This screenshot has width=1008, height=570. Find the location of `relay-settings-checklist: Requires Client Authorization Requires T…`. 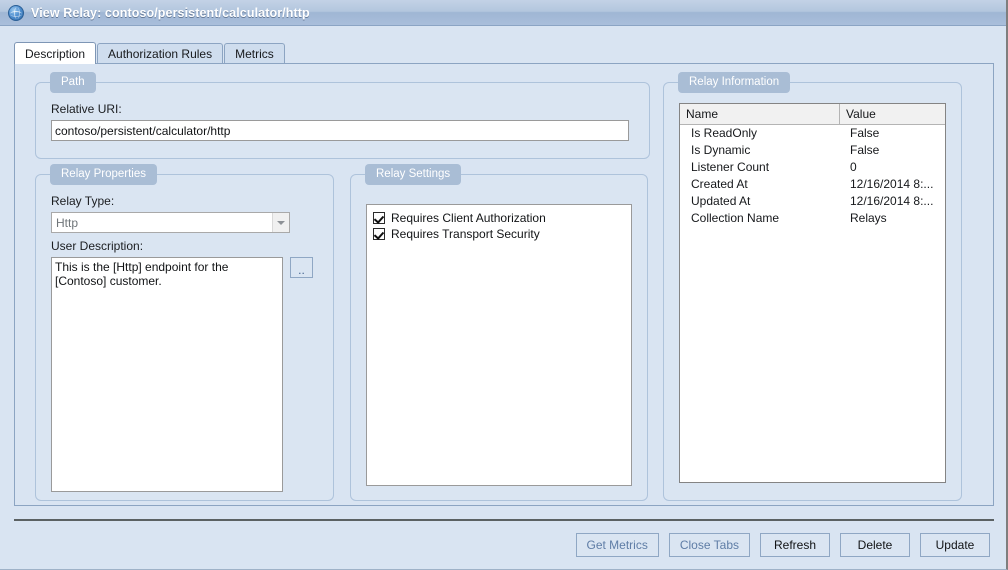

relay-settings-checklist: Requires Client Authorization Requires T… is located at coordinates (499, 345).